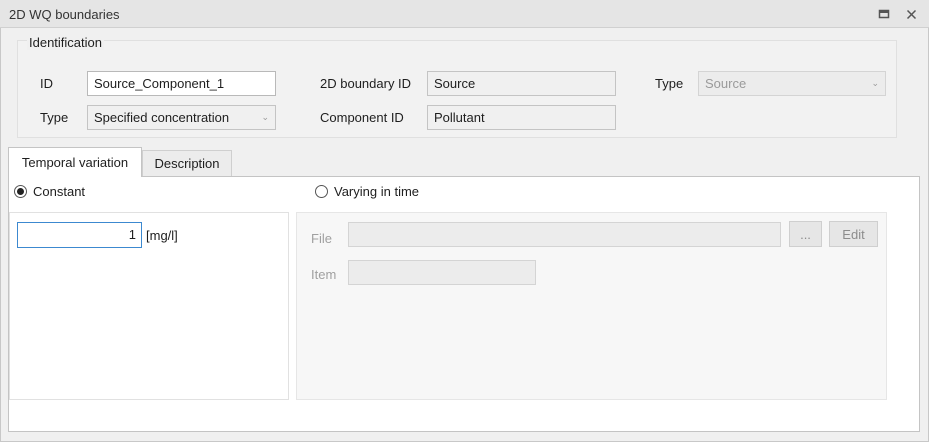  I want to click on type-select: Specified concentration ⌄, so click(181, 117).